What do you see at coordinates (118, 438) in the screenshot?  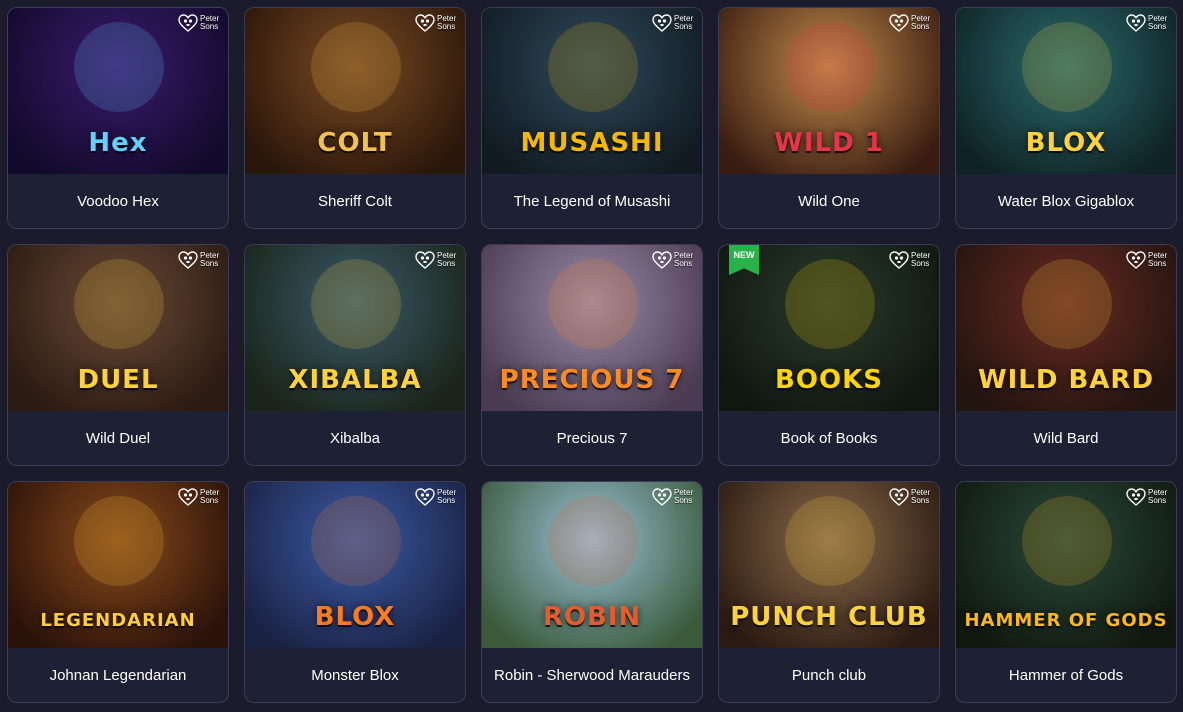 I see `game-title: Wild Duel` at bounding box center [118, 438].